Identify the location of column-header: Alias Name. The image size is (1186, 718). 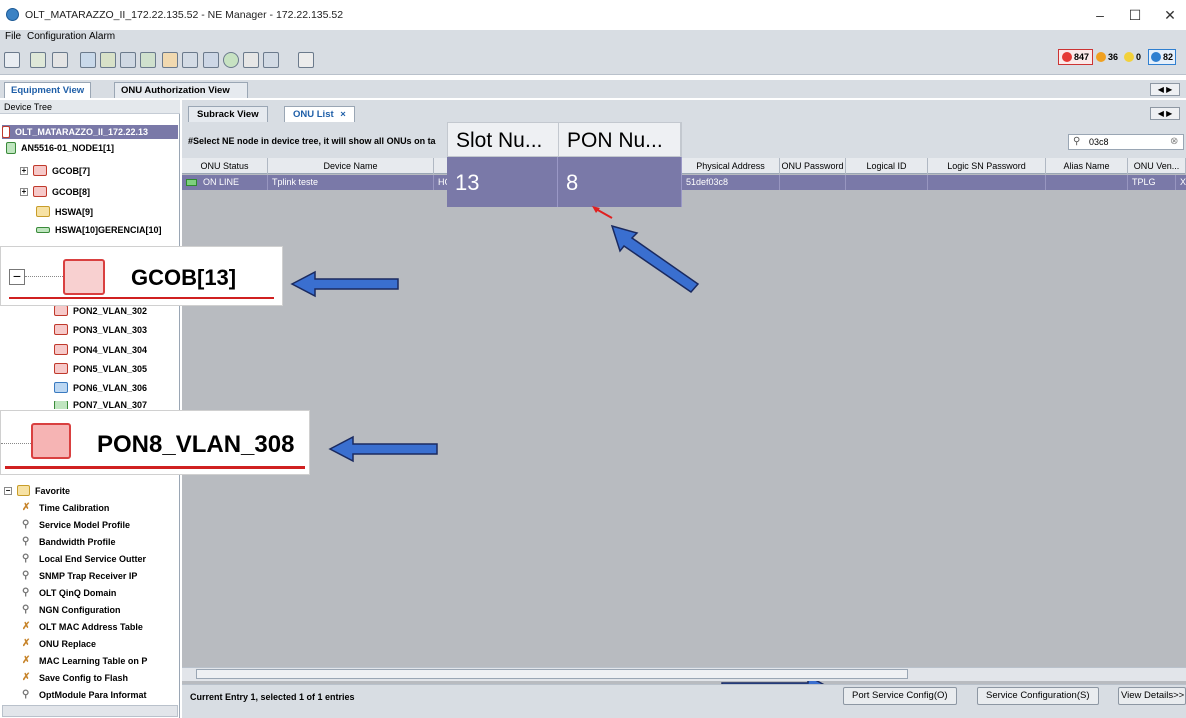
(1087, 166).